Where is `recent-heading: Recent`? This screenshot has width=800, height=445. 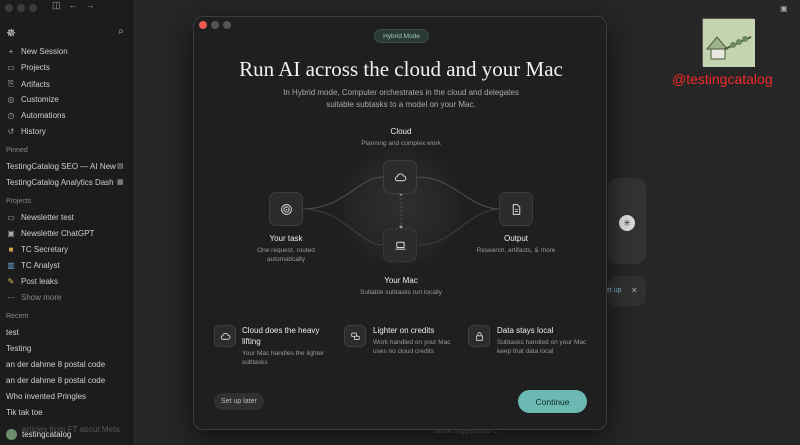
recent-heading: Recent is located at coordinates (17, 316).